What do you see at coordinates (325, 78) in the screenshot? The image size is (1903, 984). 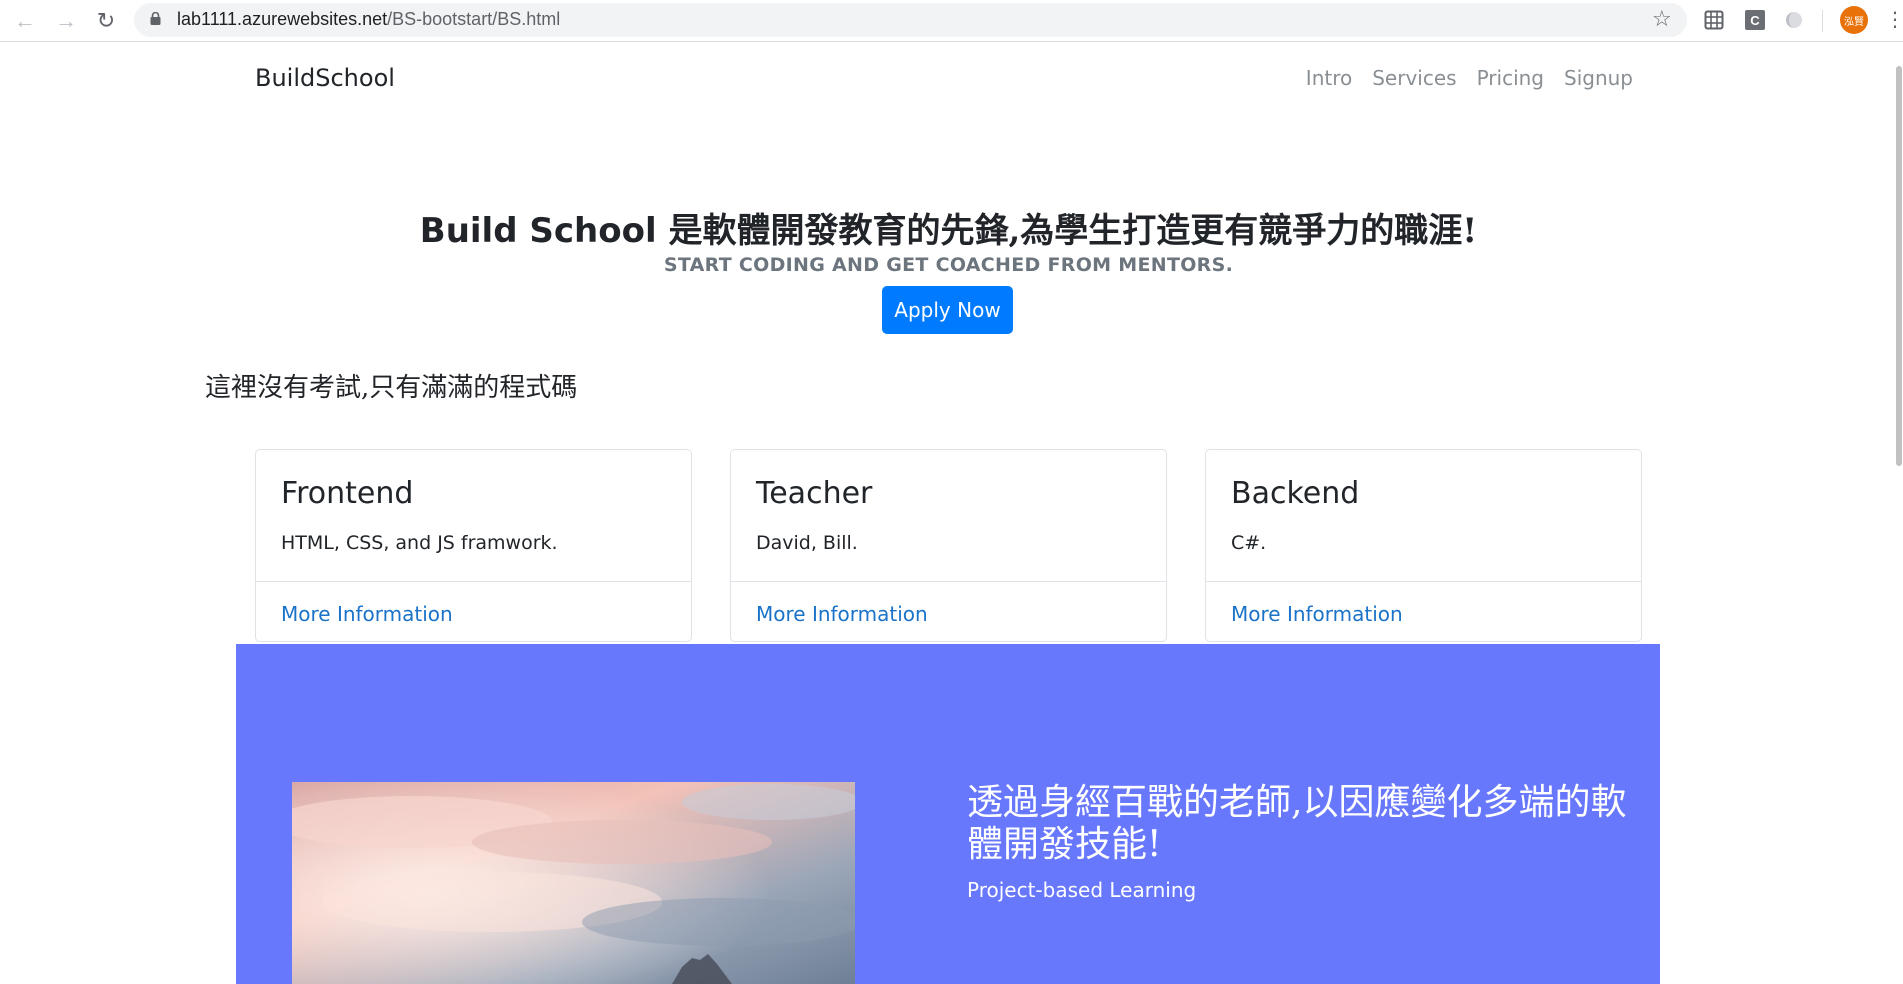 I see `navbar-brand: BuildSchool` at bounding box center [325, 78].